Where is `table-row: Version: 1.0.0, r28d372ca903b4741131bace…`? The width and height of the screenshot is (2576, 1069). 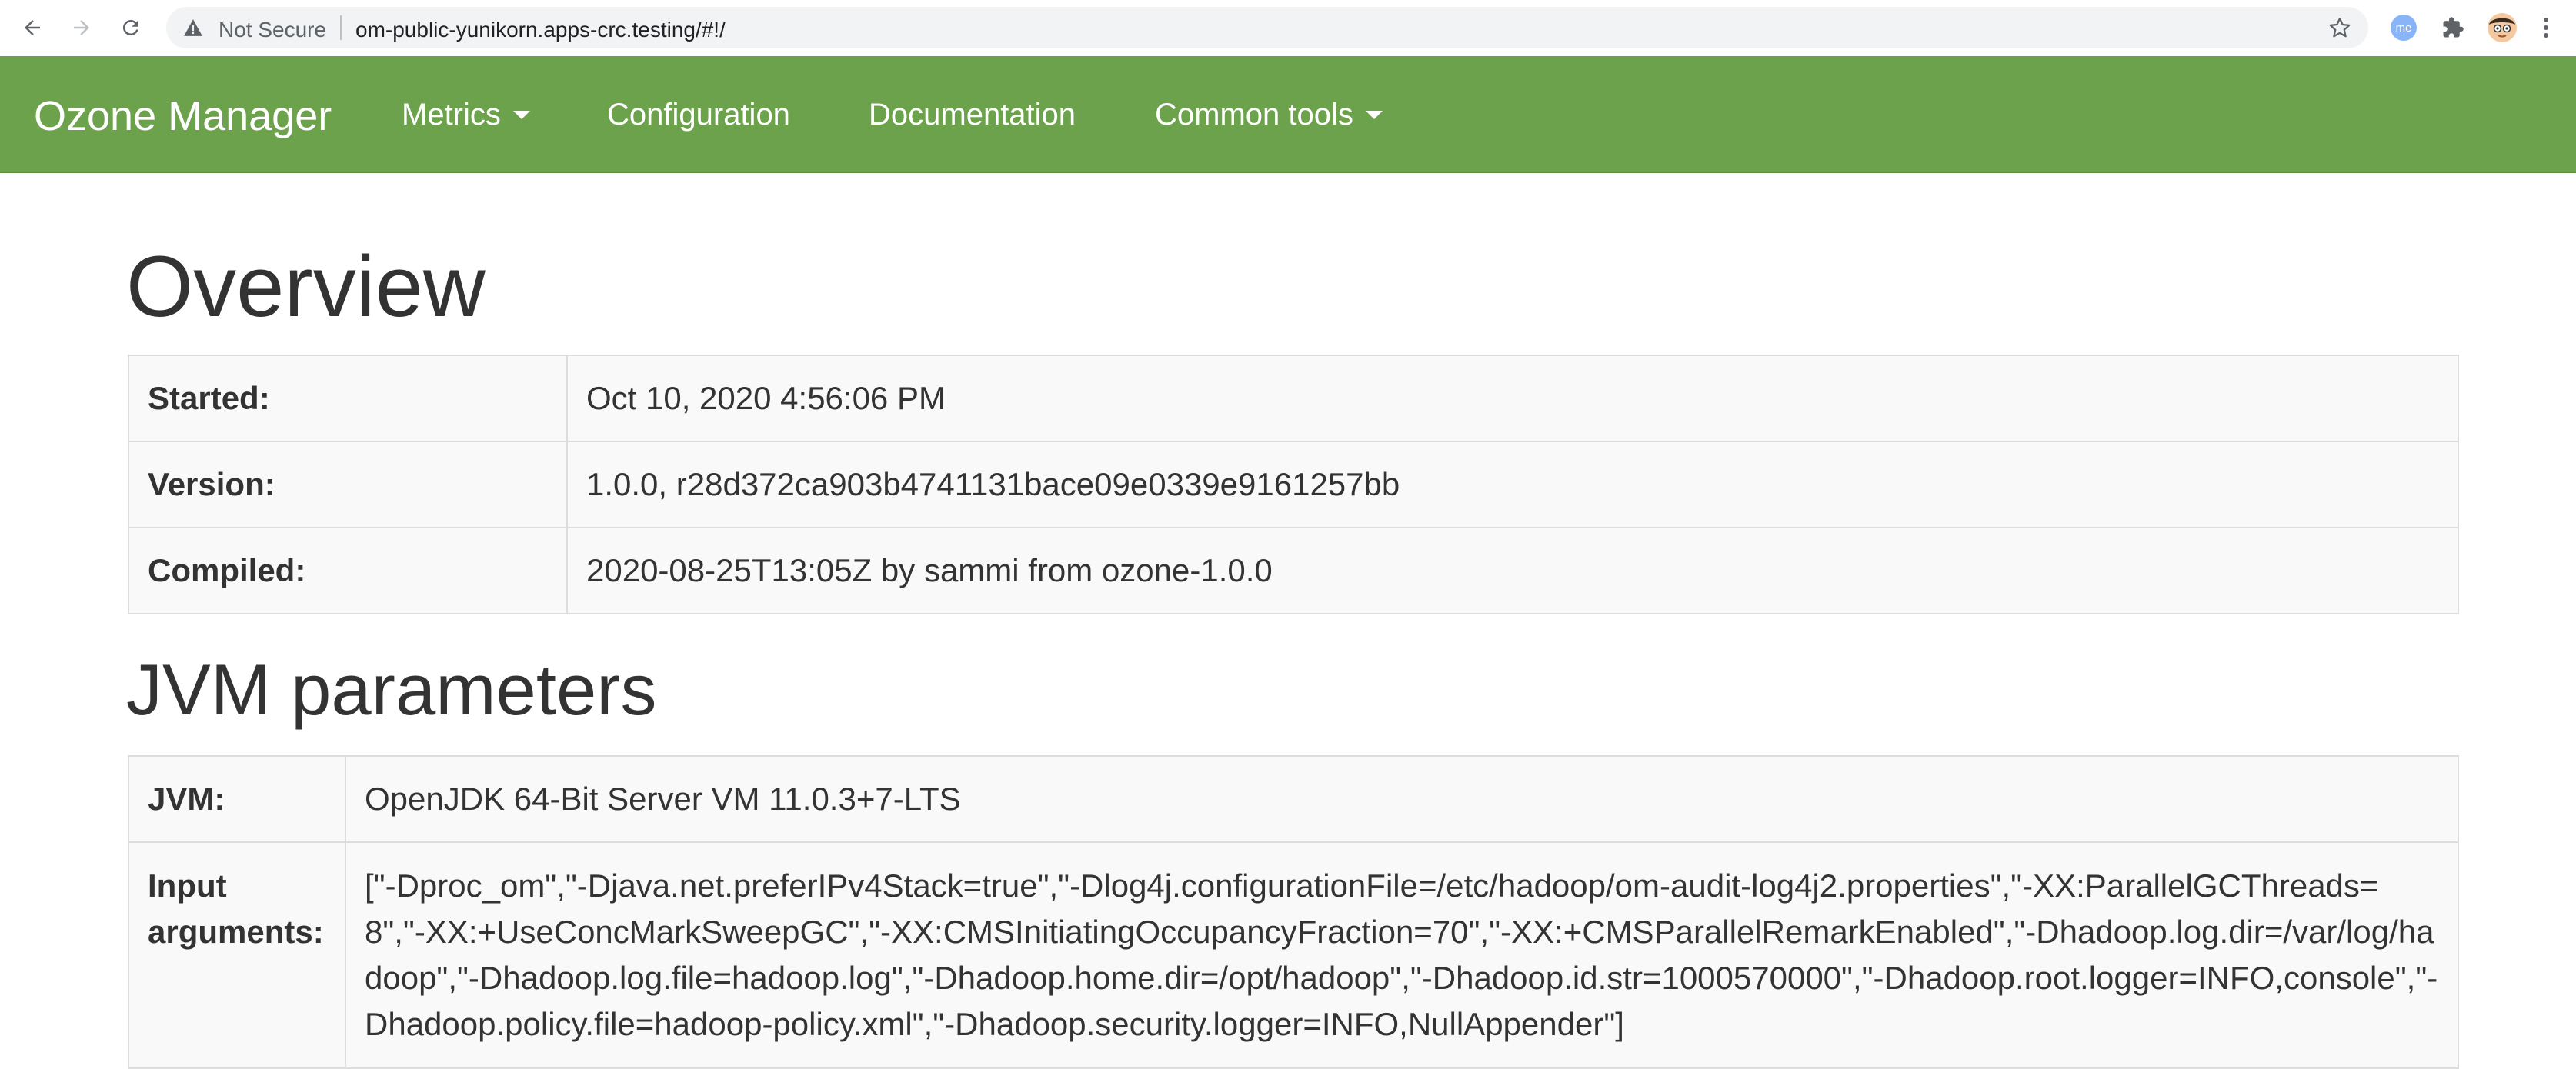 table-row: Version: 1.0.0, r28d372ca903b4741131bace… is located at coordinates (1293, 485).